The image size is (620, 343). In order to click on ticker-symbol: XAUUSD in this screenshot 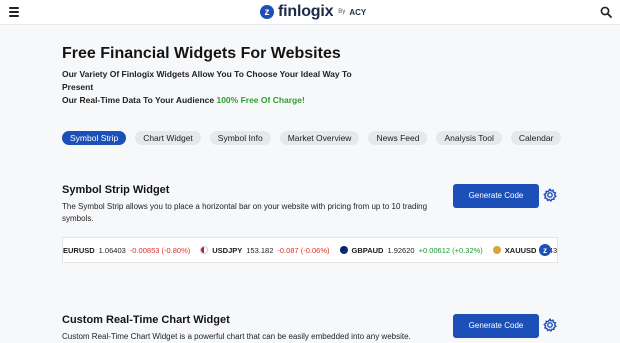, I will do `click(520, 250)`.